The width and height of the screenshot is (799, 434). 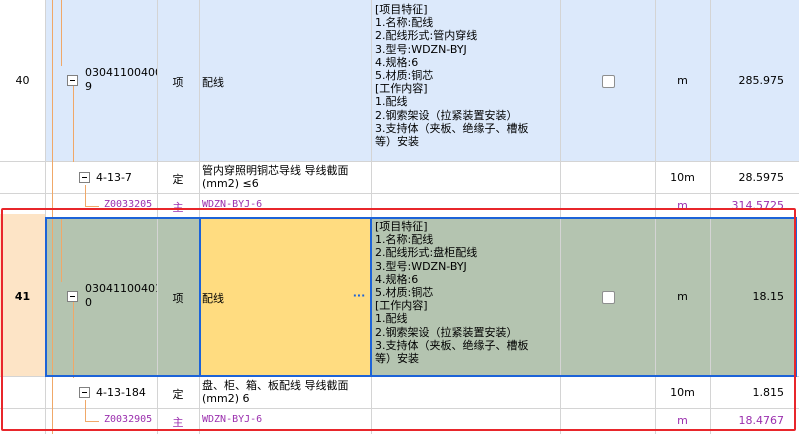 What do you see at coordinates (178, 179) in the screenshot?
I see `row-40-quota-type: 定` at bounding box center [178, 179].